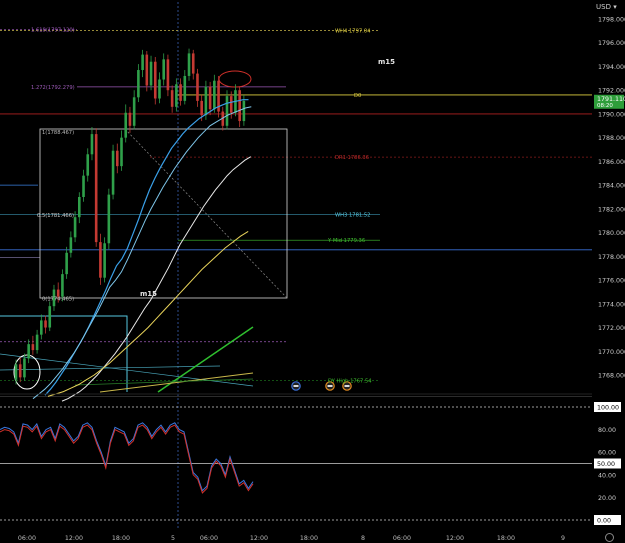 This screenshot has width=625, height=543. Describe the element at coordinates (563, 538) in the screenshot. I see `x-tick-label: 9` at that location.